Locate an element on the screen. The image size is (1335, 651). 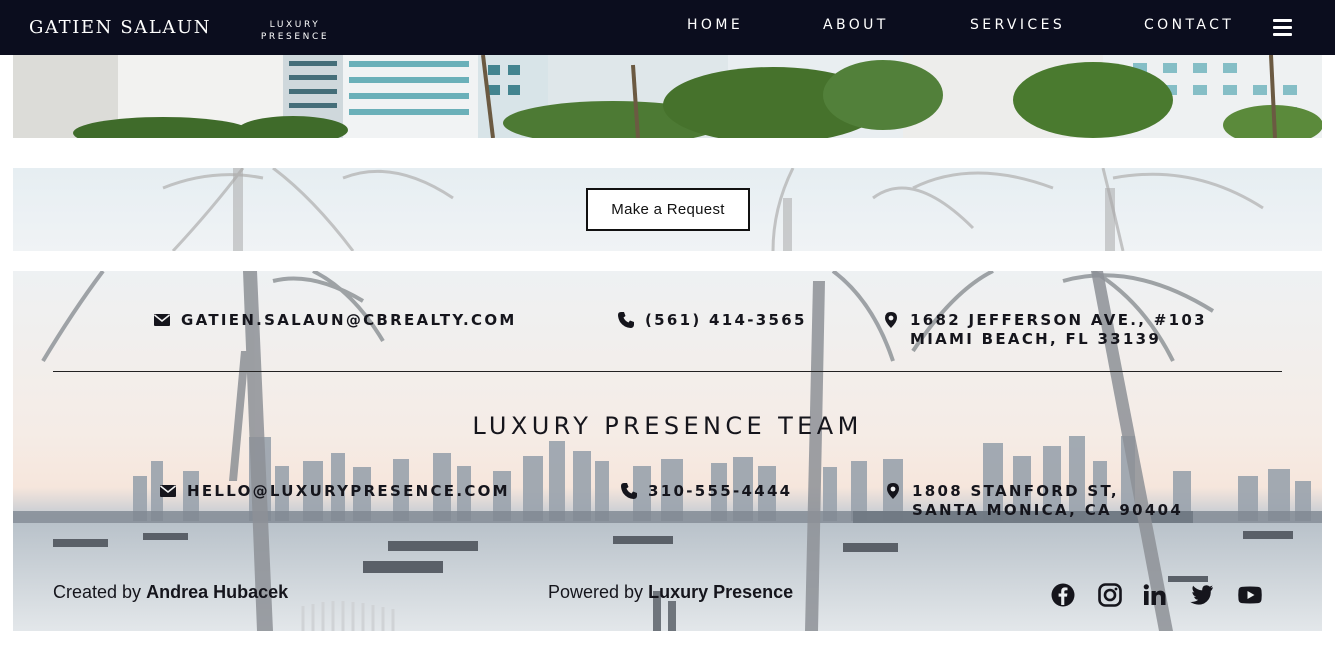
facebook-icon is located at coordinates (1063, 595).